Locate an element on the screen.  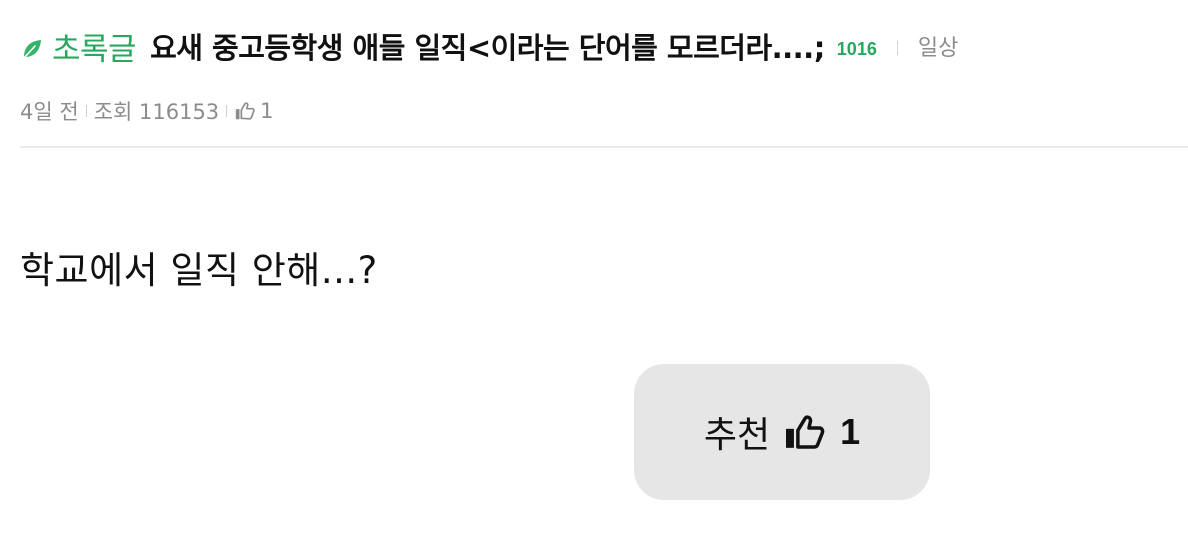
board-name: 일상 is located at coordinates (938, 46).